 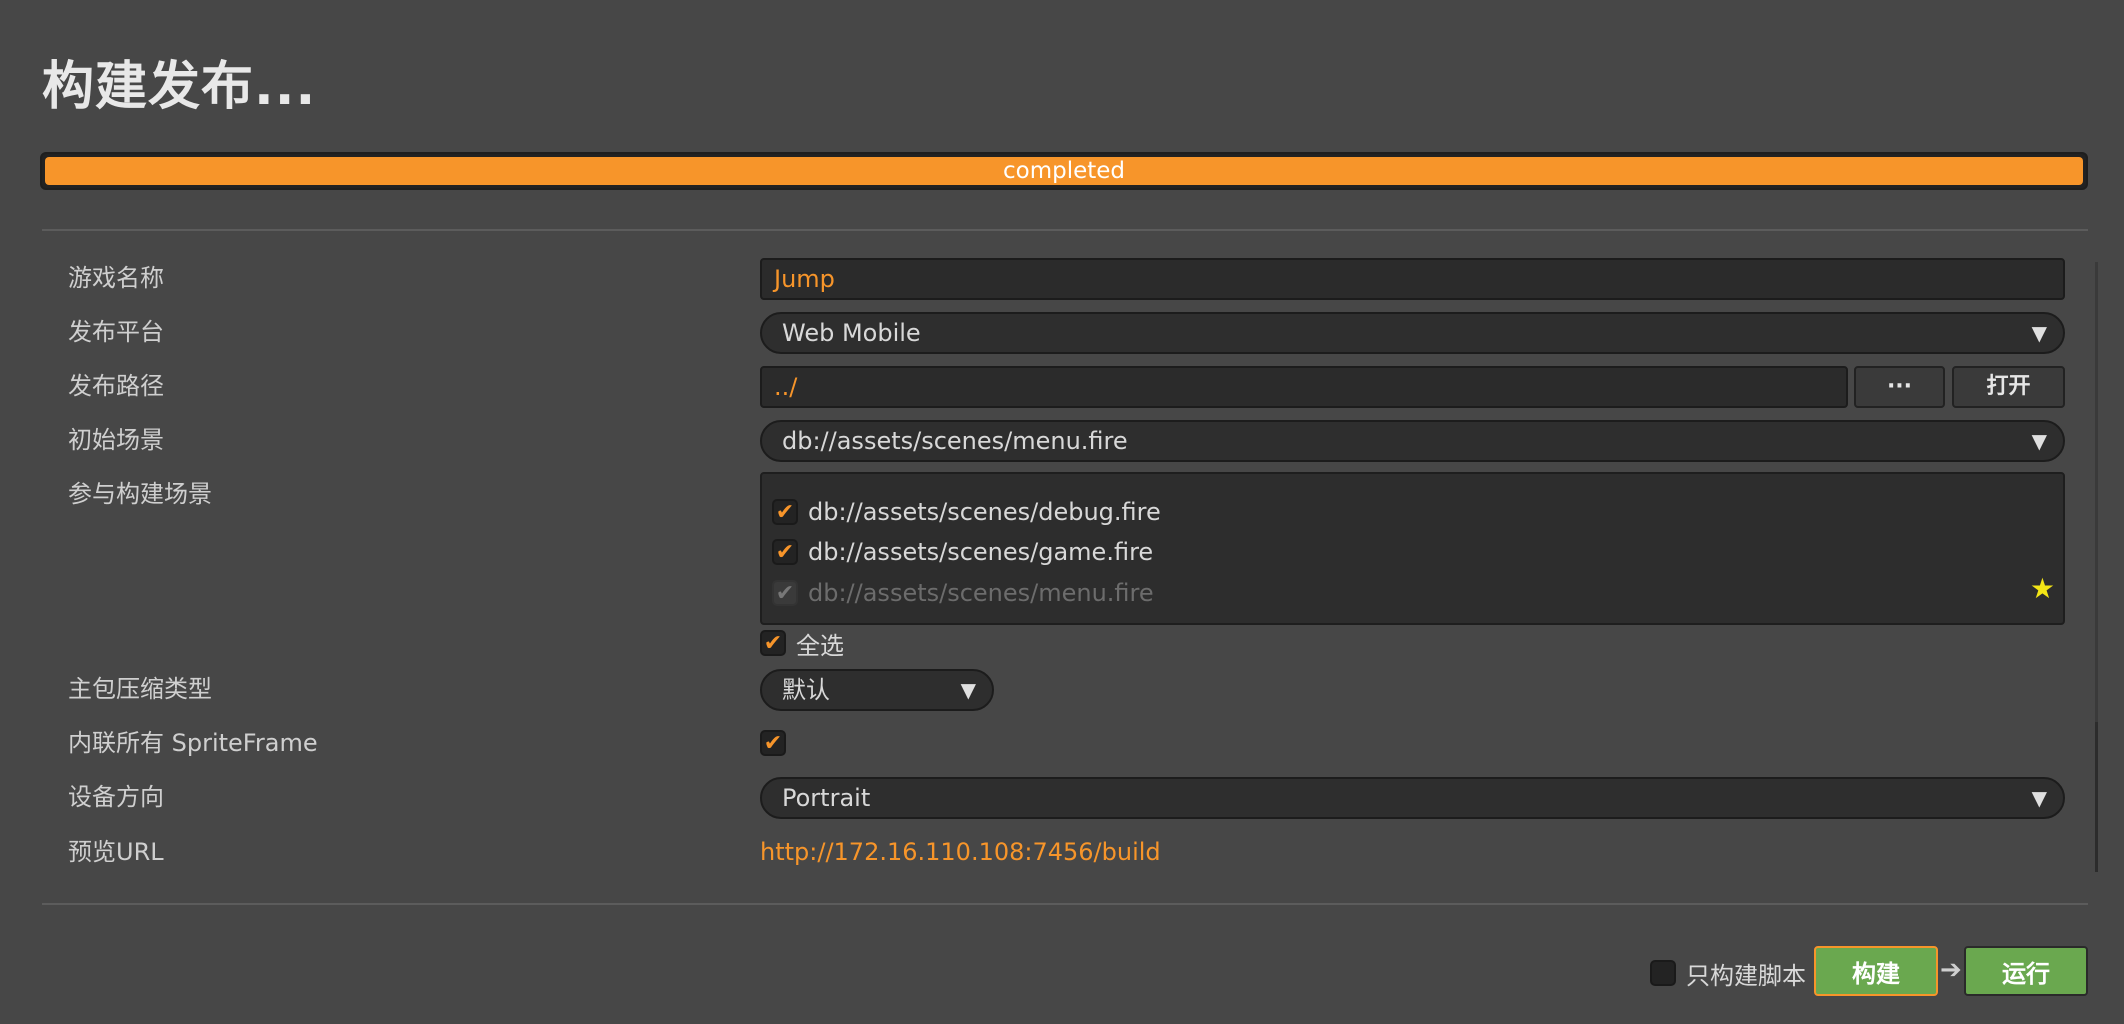 I want to click on build-button: 构建, so click(x=1876, y=971).